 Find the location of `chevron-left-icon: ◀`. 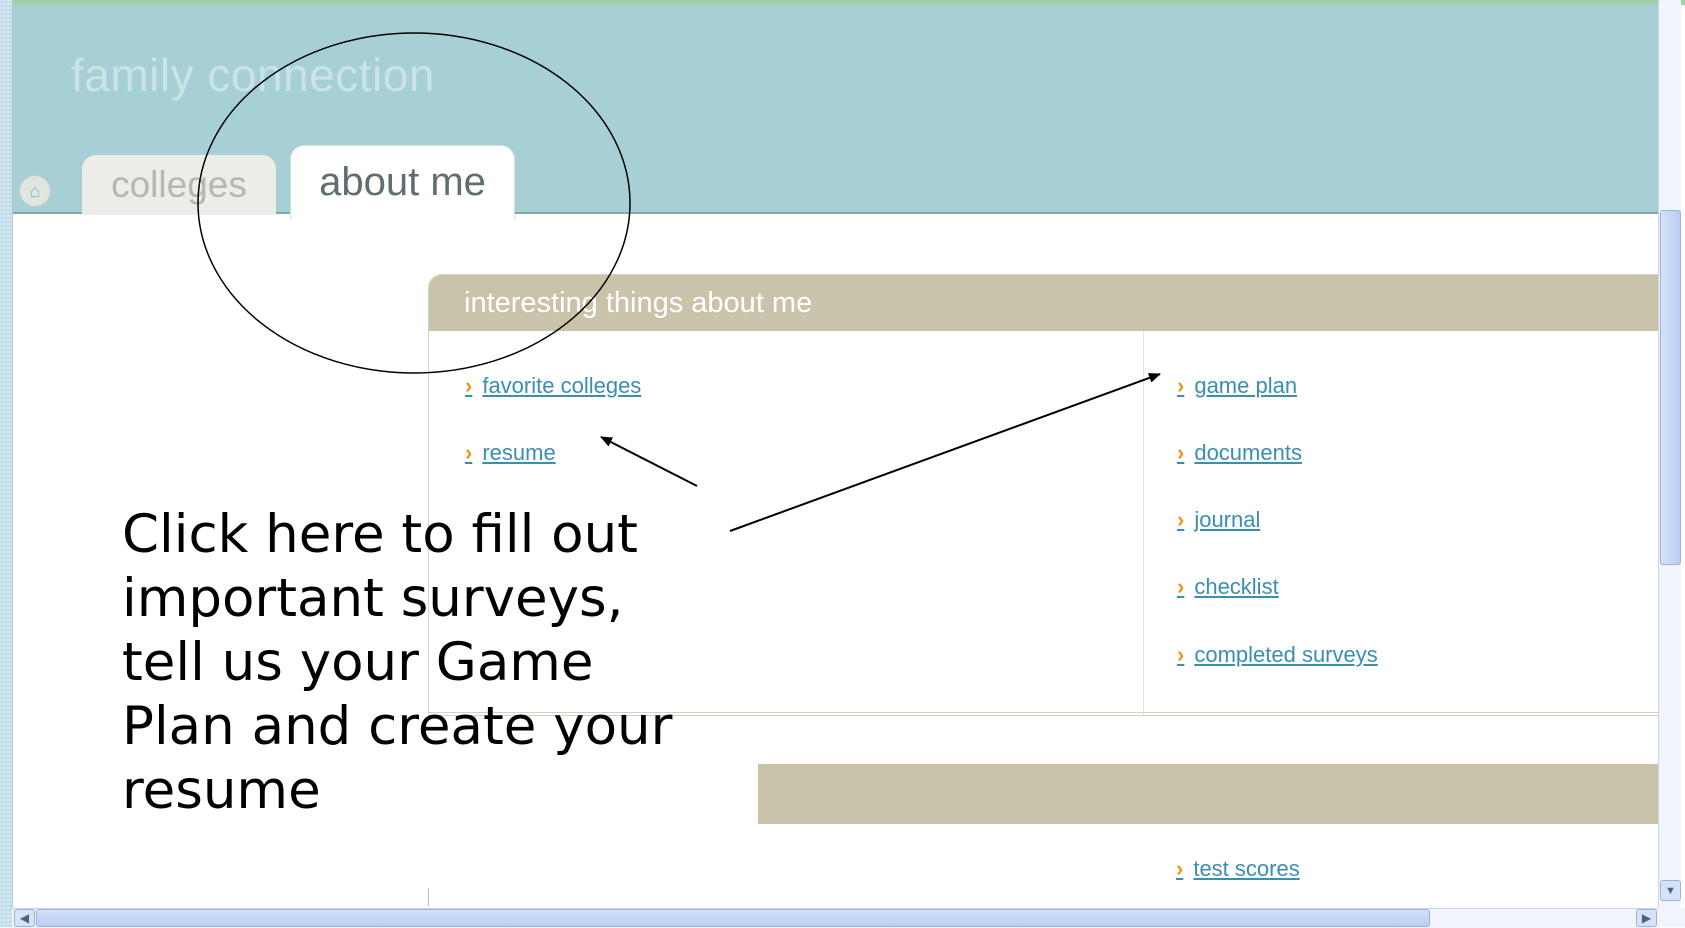

chevron-left-icon: ◀ is located at coordinates (24, 918).